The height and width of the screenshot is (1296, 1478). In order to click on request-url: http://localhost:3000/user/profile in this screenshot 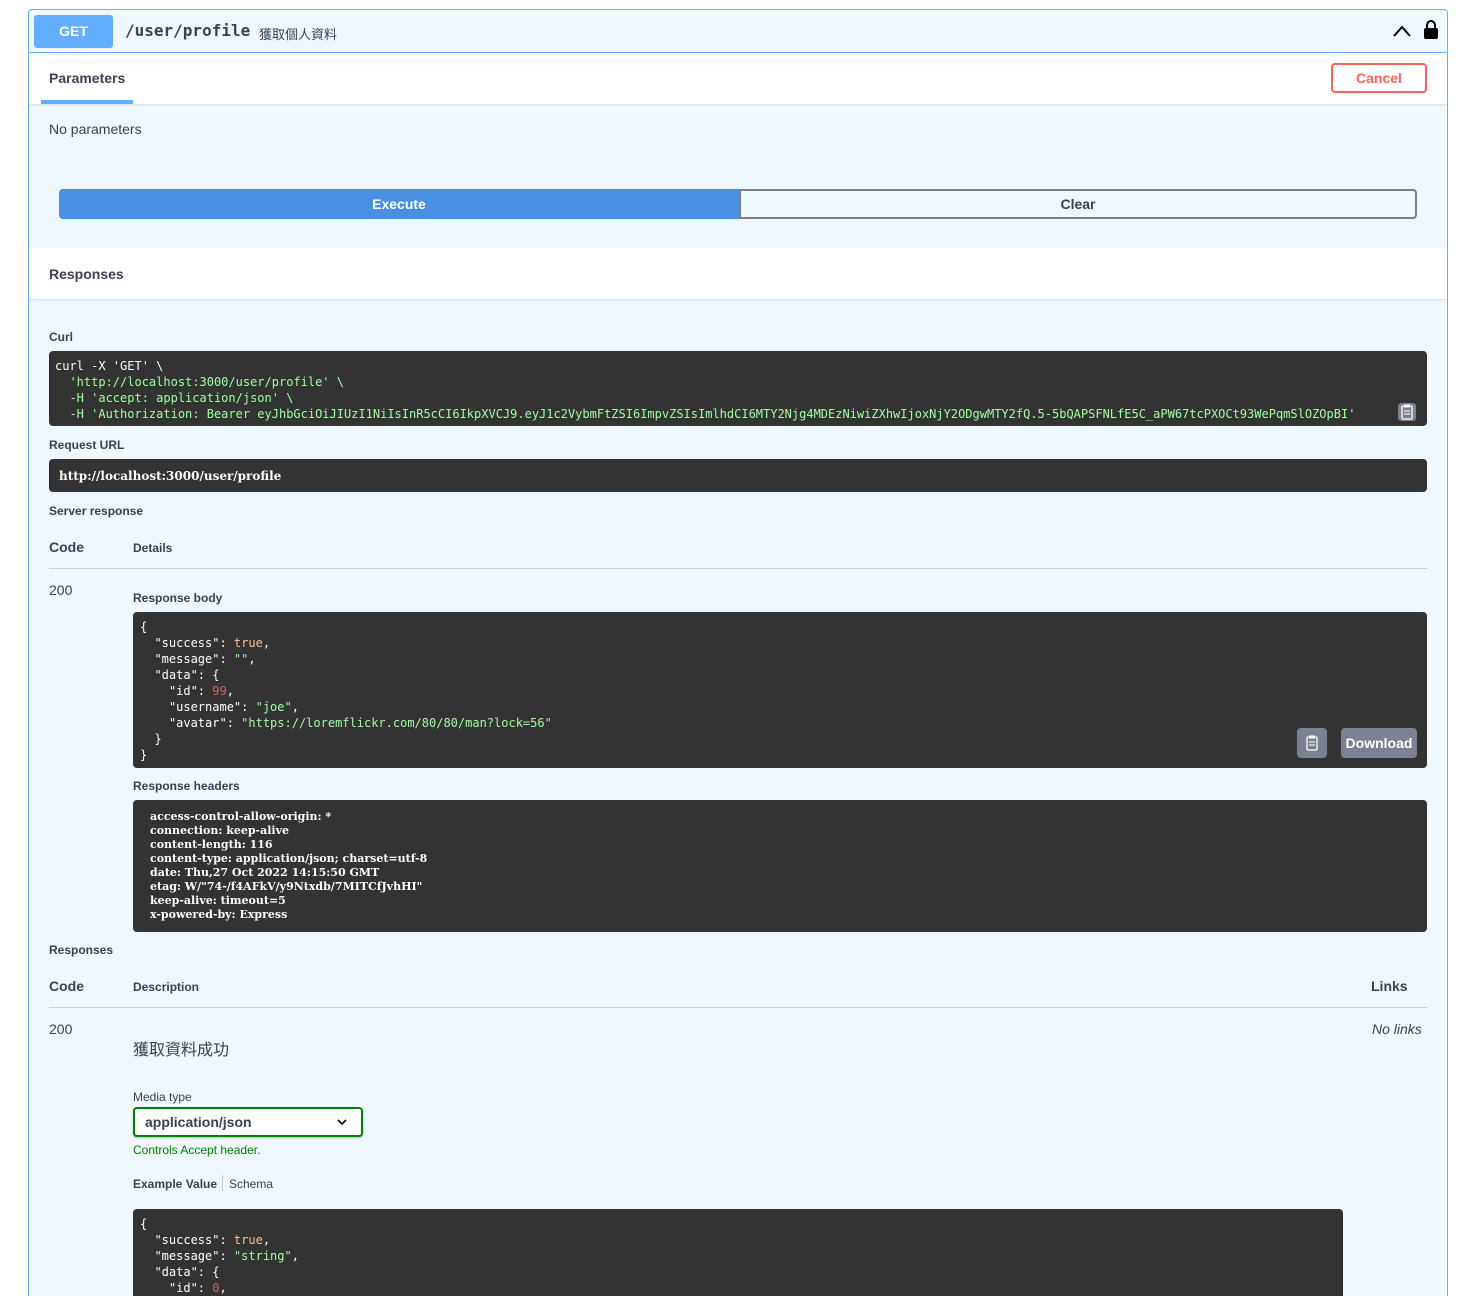, I will do `click(170, 476)`.